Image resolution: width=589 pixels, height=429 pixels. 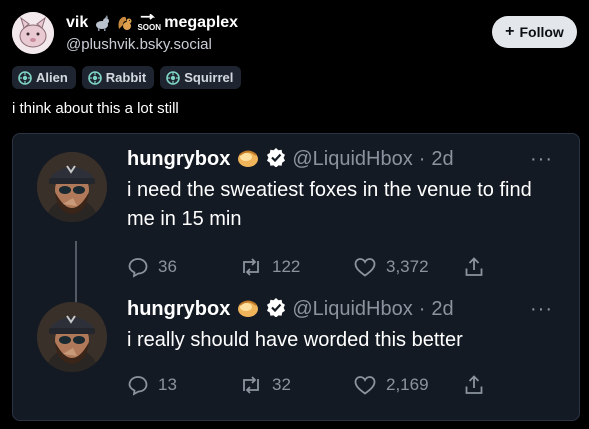 What do you see at coordinates (139, 44) in the screenshot?
I see `author-handle: @plushvik.bsky.social` at bounding box center [139, 44].